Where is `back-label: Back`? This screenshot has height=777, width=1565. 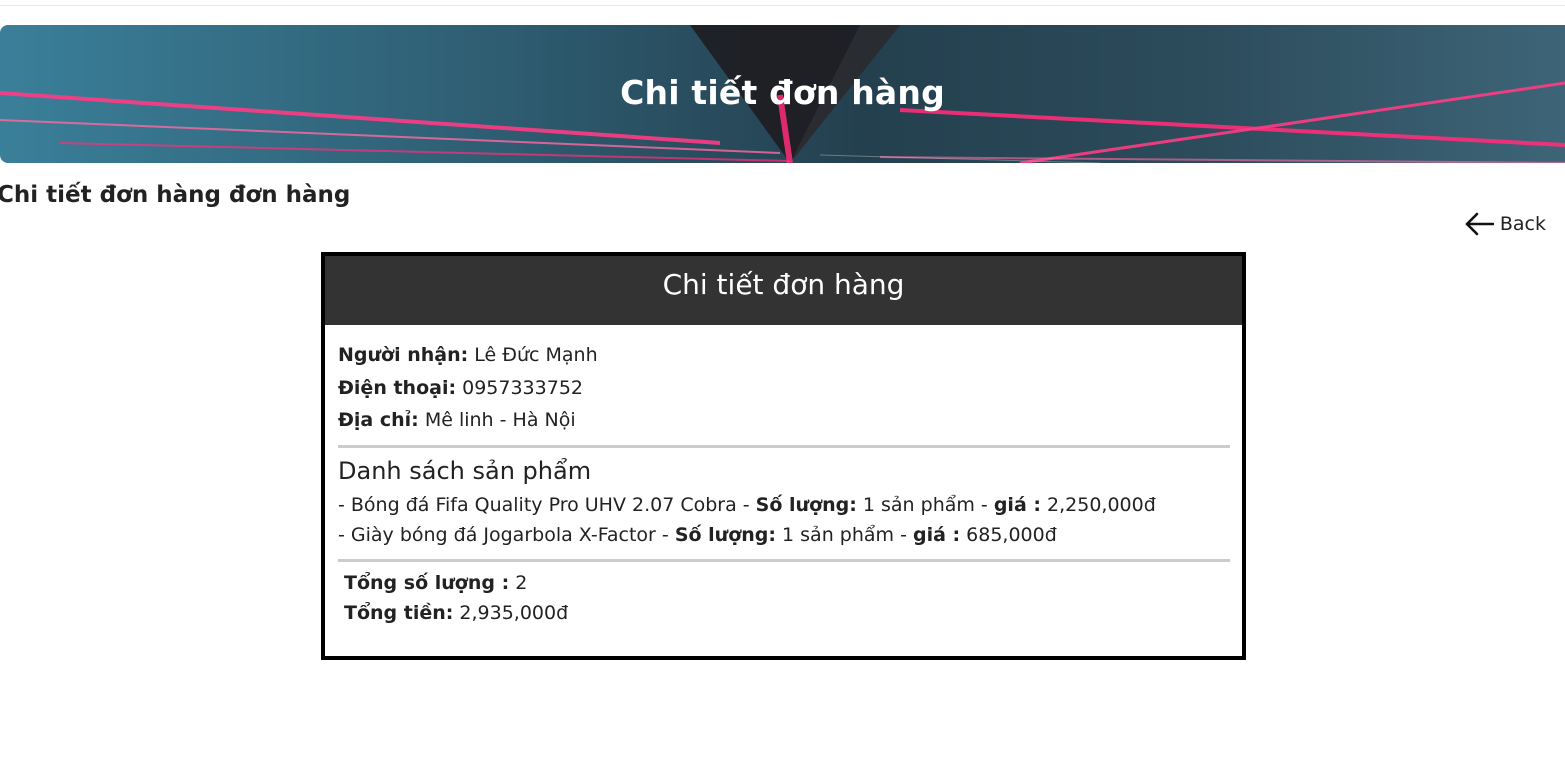 back-label: Back is located at coordinates (1522, 224).